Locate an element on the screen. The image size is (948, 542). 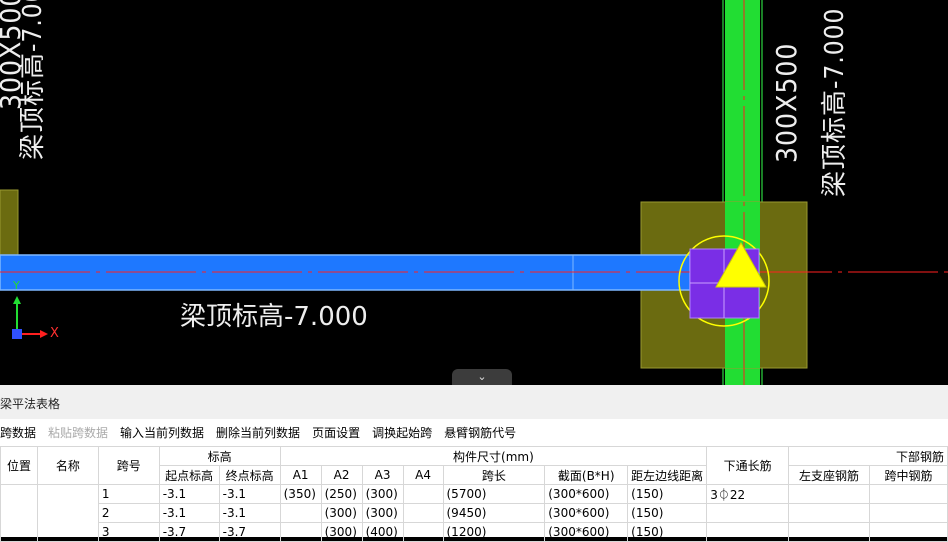
span-len-cell: (5700) is located at coordinates (494, 494).